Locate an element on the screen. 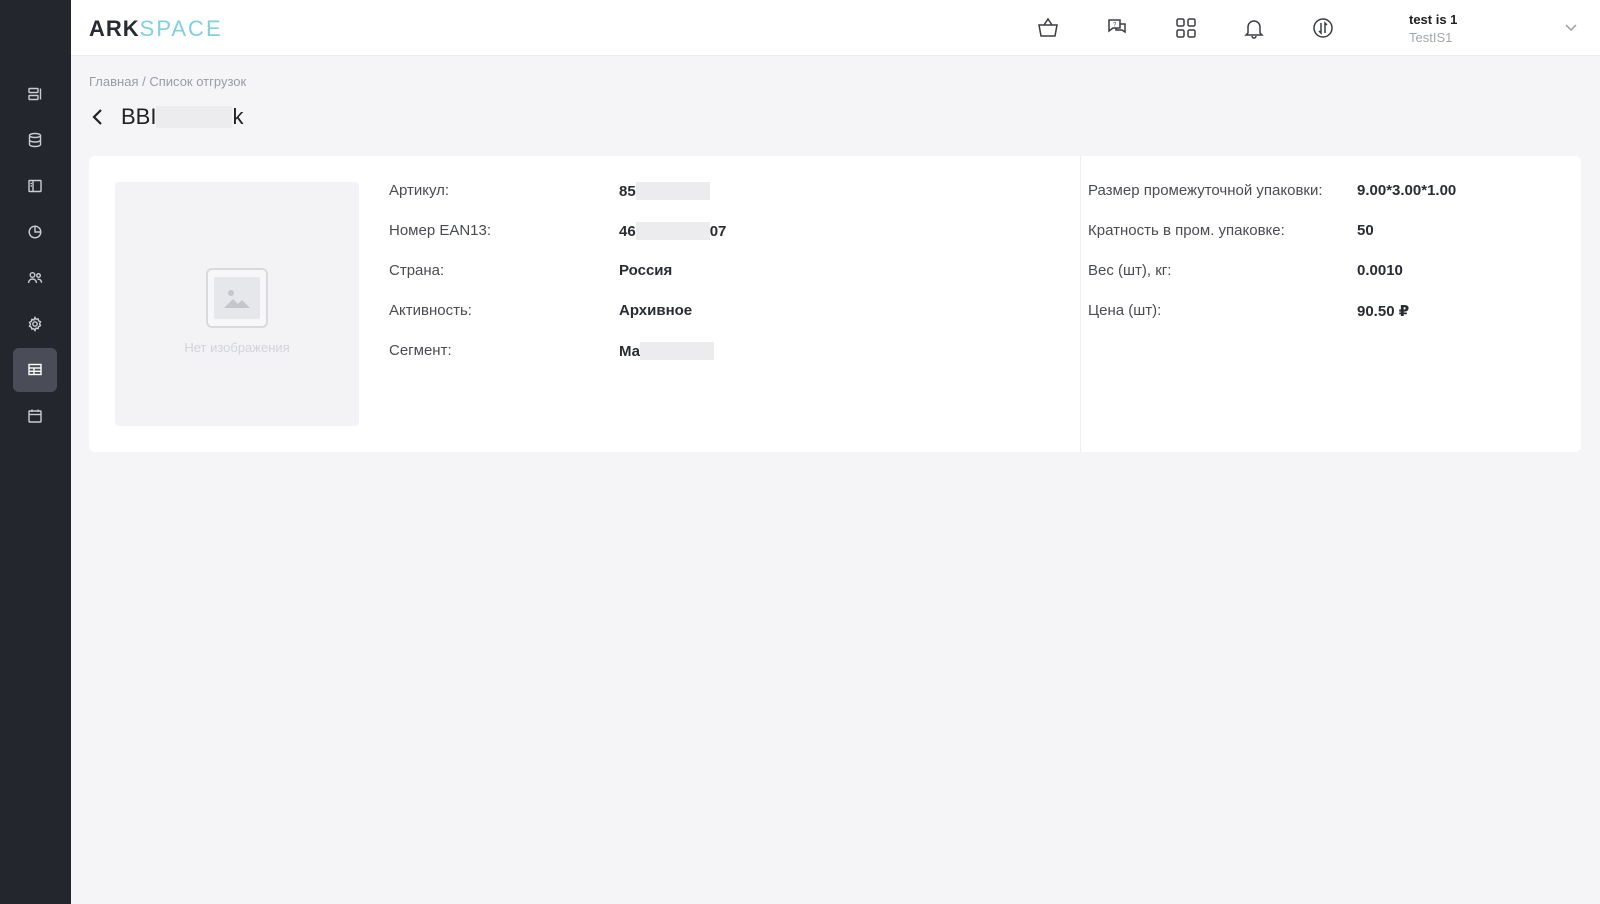  sidebar-item-database is located at coordinates (35, 140).